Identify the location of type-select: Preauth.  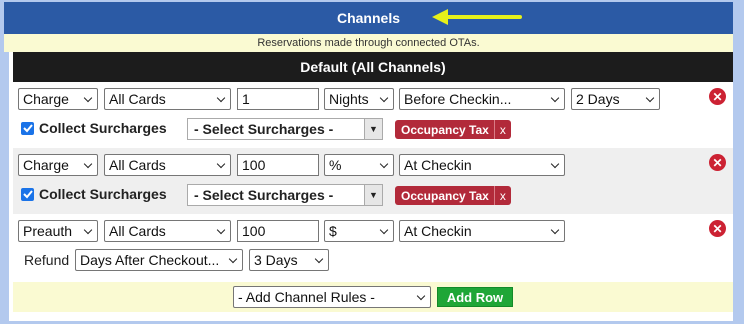
(58, 231).